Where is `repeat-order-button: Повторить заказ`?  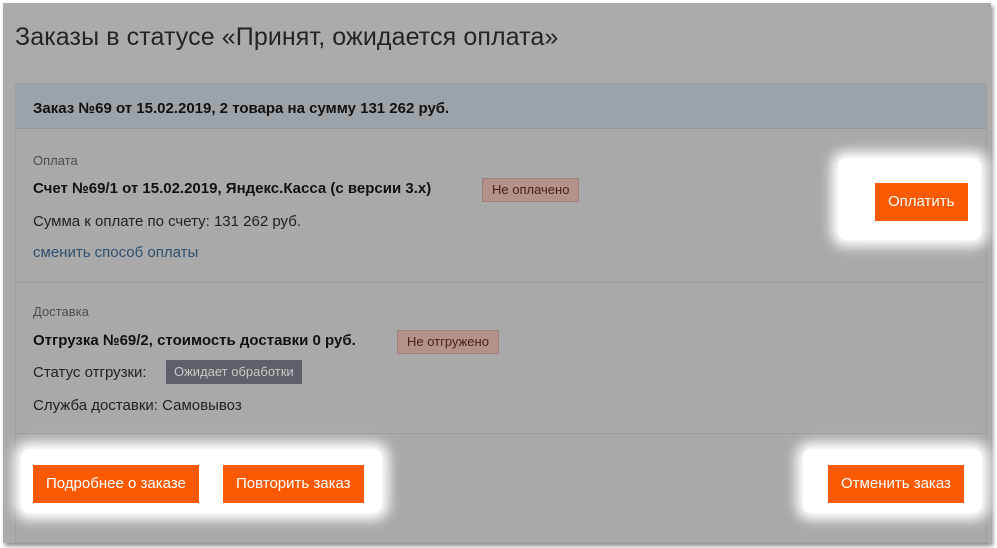
repeat-order-button: Повторить заказ is located at coordinates (293, 484).